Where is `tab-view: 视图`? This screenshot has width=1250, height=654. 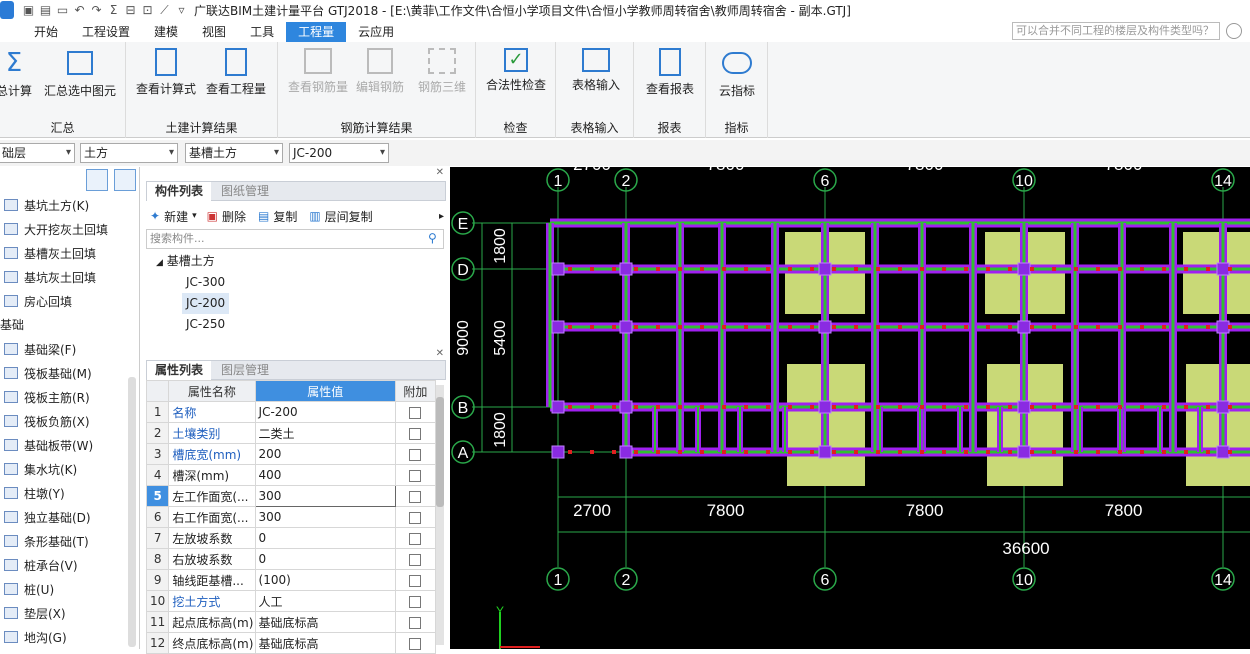 tab-view: 视图 is located at coordinates (214, 32).